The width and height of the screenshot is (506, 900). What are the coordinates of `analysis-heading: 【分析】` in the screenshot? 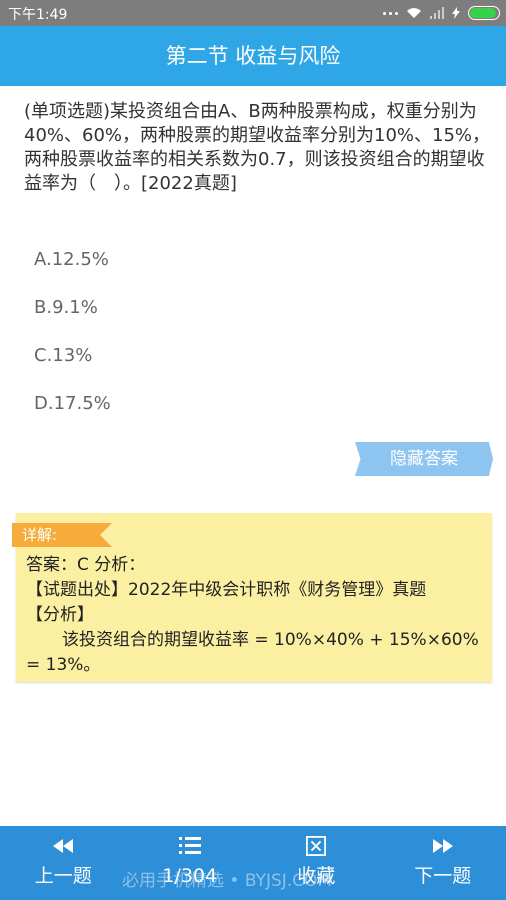 It's located at (60, 615).